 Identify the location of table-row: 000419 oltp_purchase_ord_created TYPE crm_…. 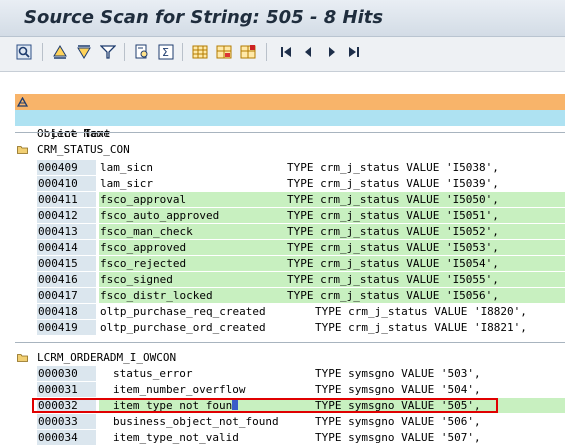
(290, 328).